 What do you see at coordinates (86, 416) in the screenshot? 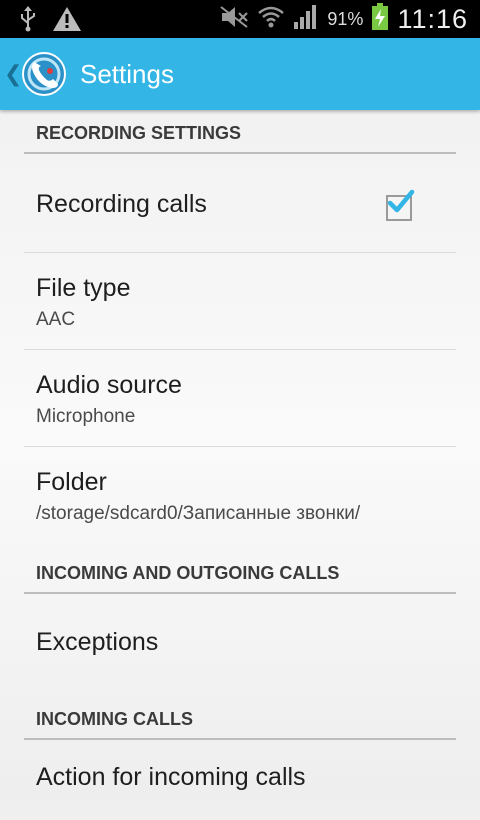
I see `item-summary: Microphone` at bounding box center [86, 416].